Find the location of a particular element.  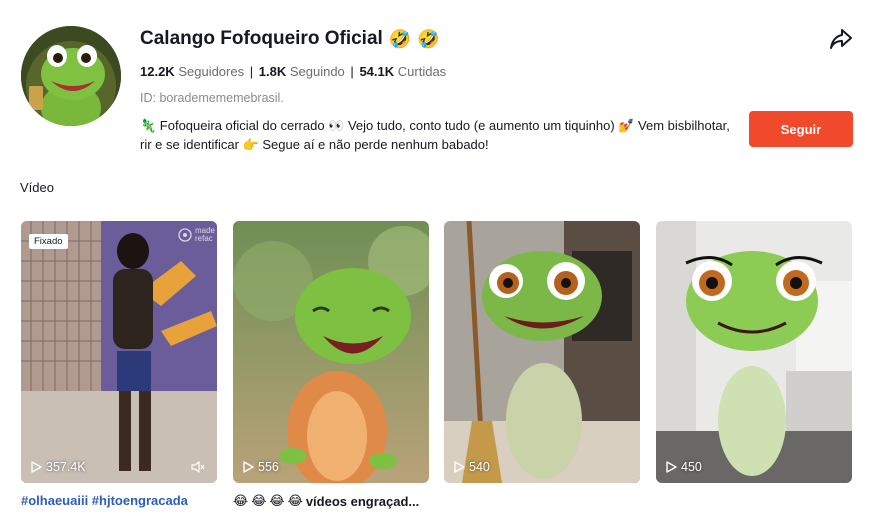

view-count: 540 is located at coordinates (472, 467).